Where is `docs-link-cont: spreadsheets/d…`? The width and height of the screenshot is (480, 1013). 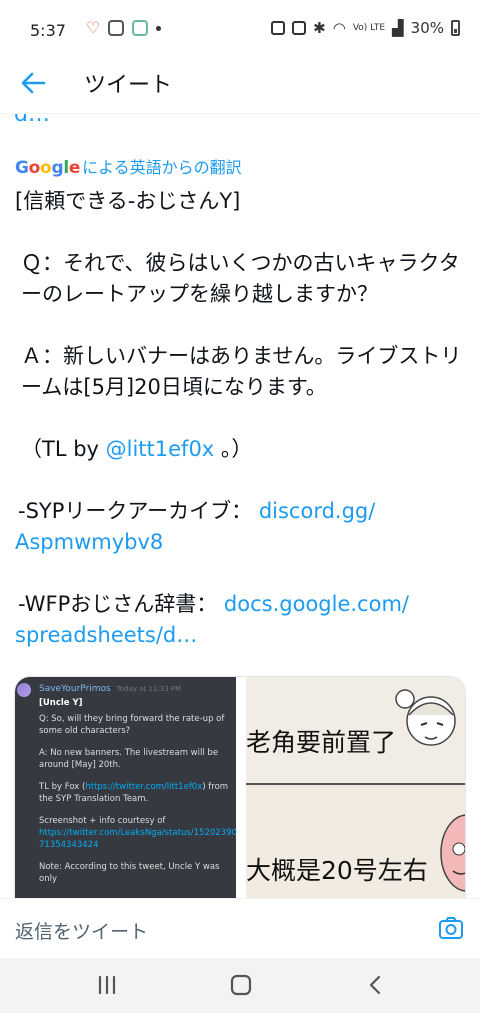
docs-link-cont: spreadsheets/d… is located at coordinates (106, 635).